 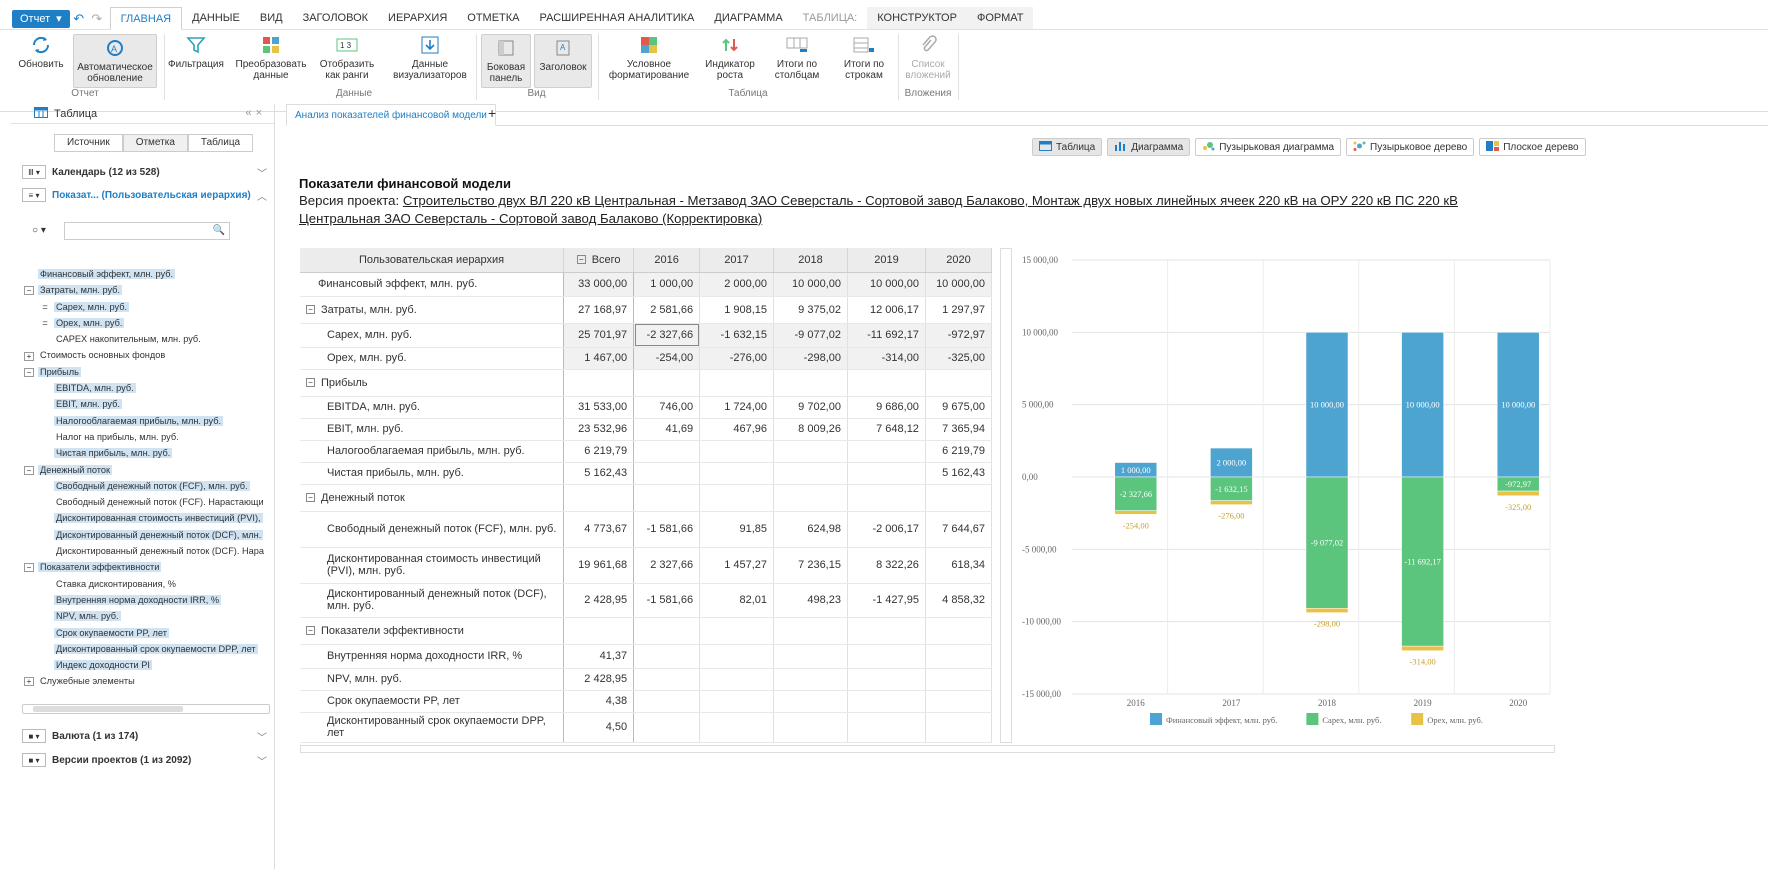 I want to click on table-cell: 41,37, so click(x=599, y=656).